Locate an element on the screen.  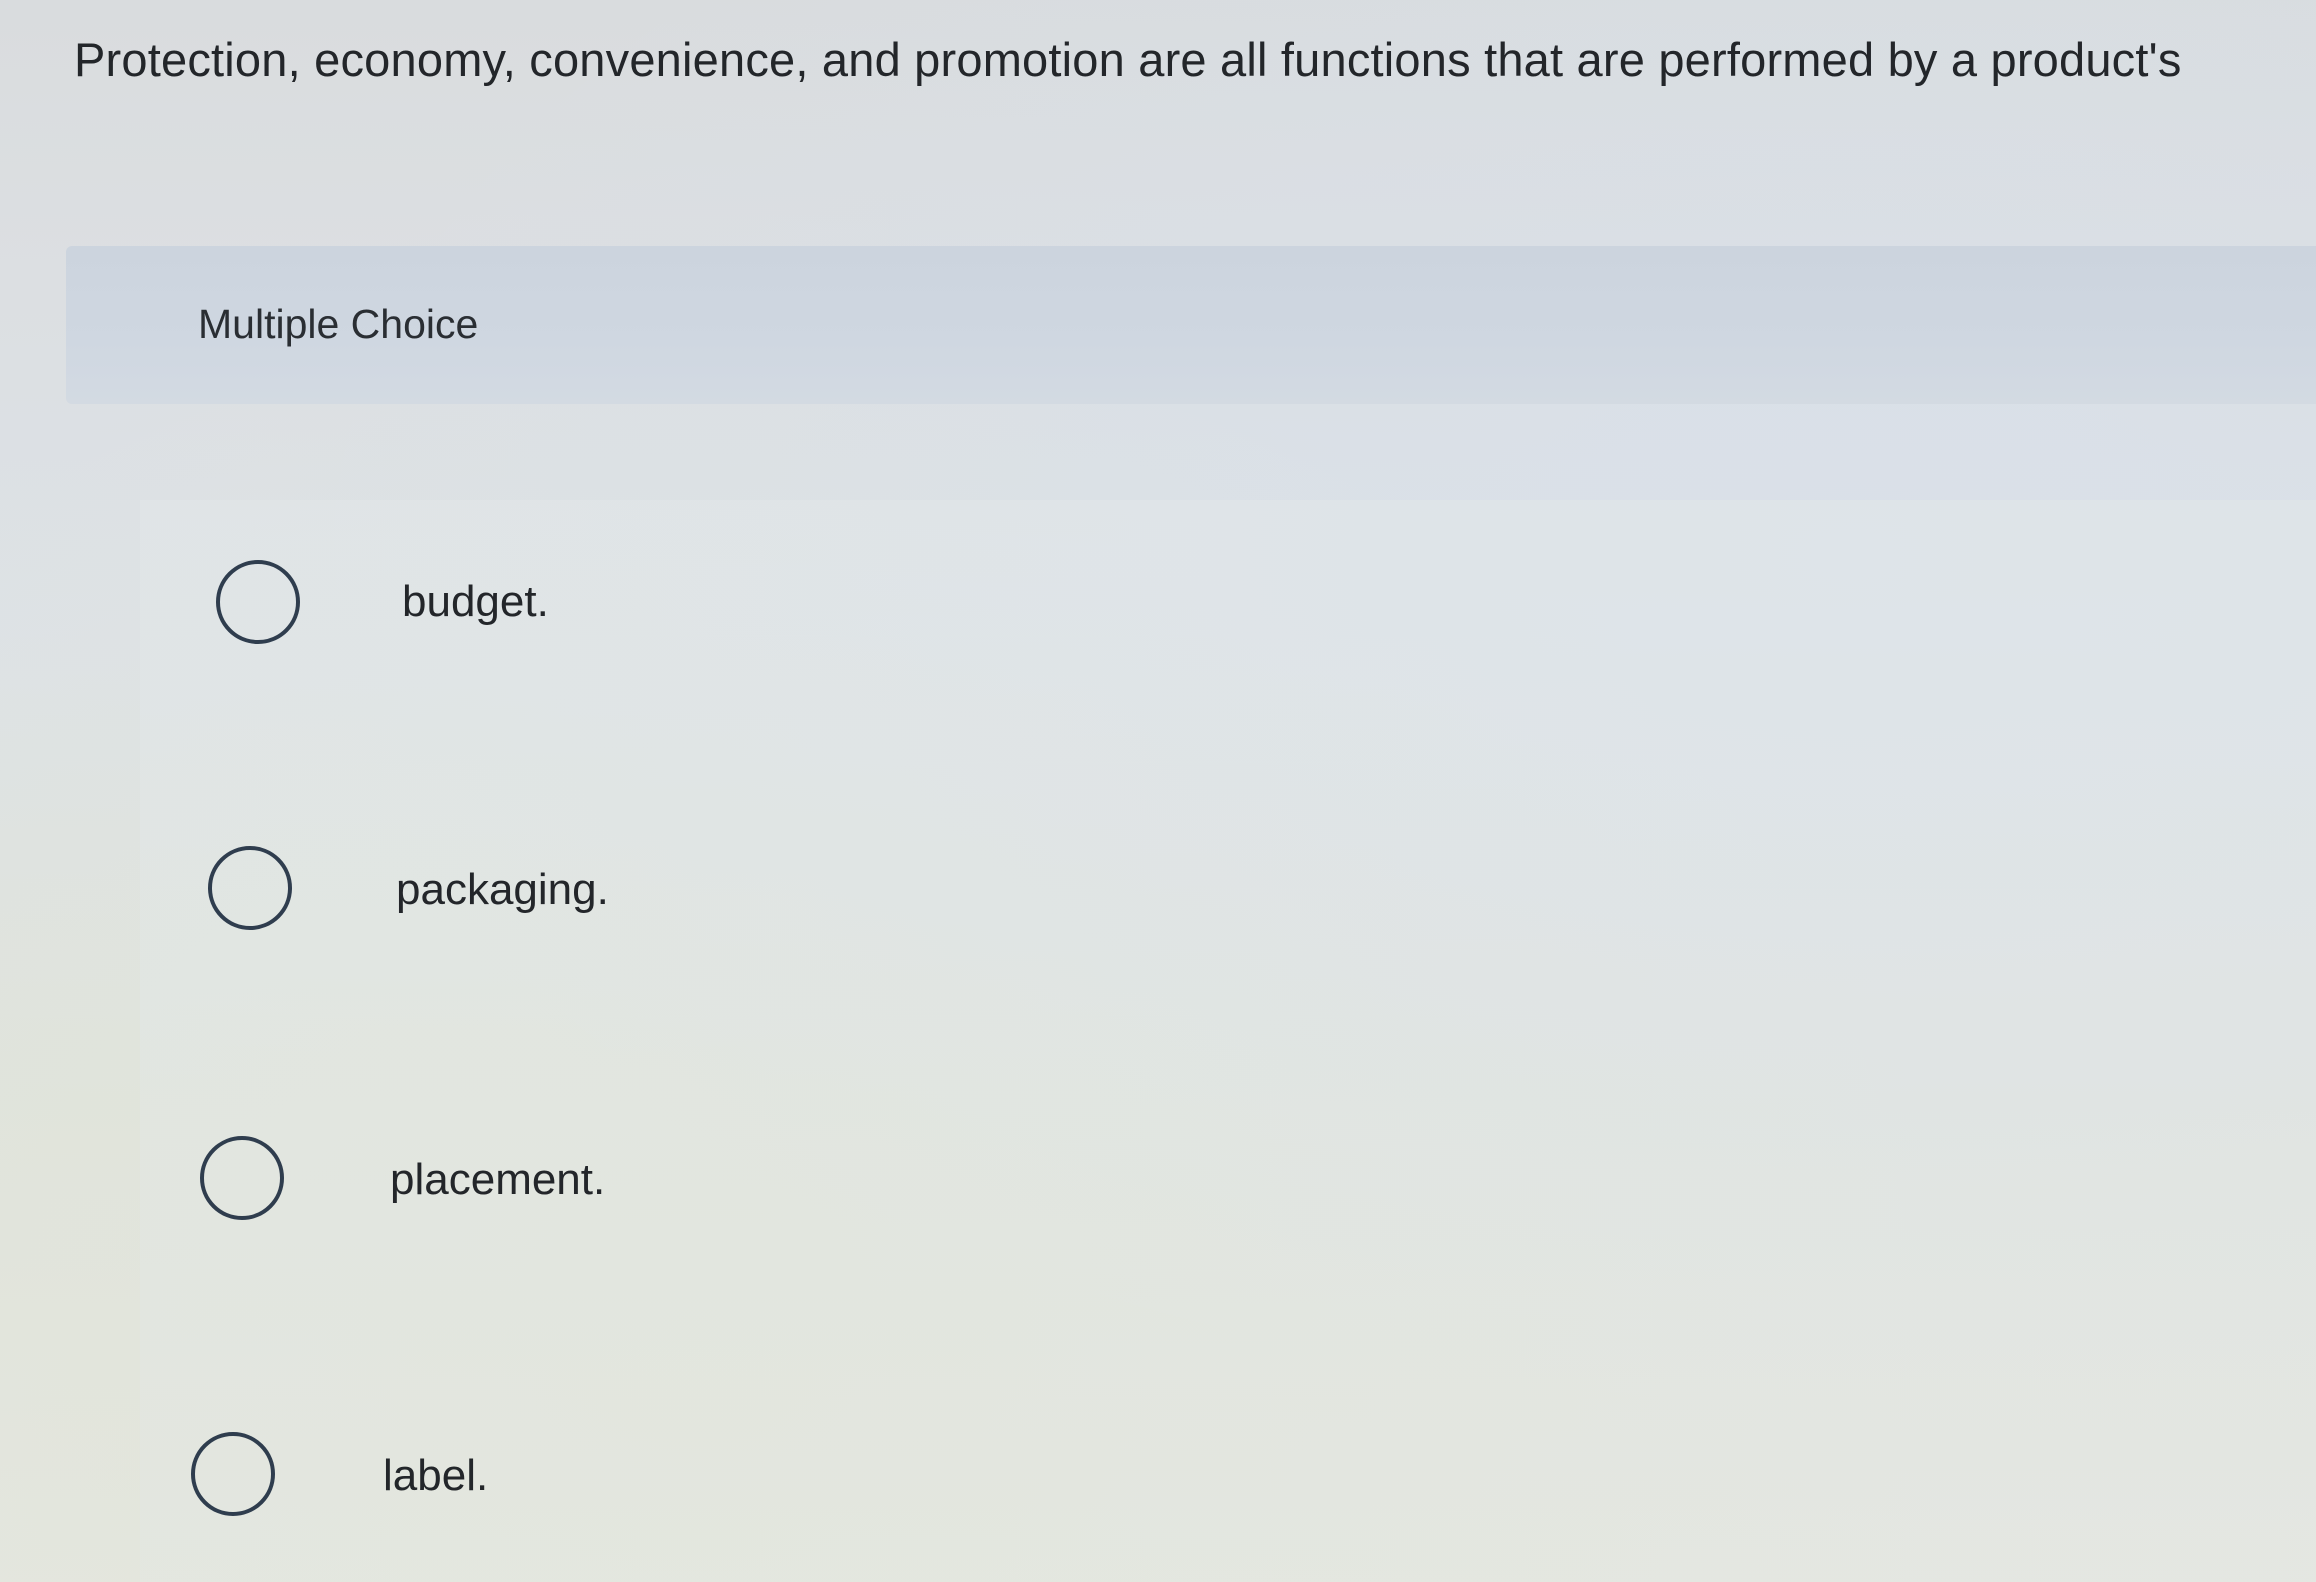
radio-button-budget is located at coordinates (258, 602).